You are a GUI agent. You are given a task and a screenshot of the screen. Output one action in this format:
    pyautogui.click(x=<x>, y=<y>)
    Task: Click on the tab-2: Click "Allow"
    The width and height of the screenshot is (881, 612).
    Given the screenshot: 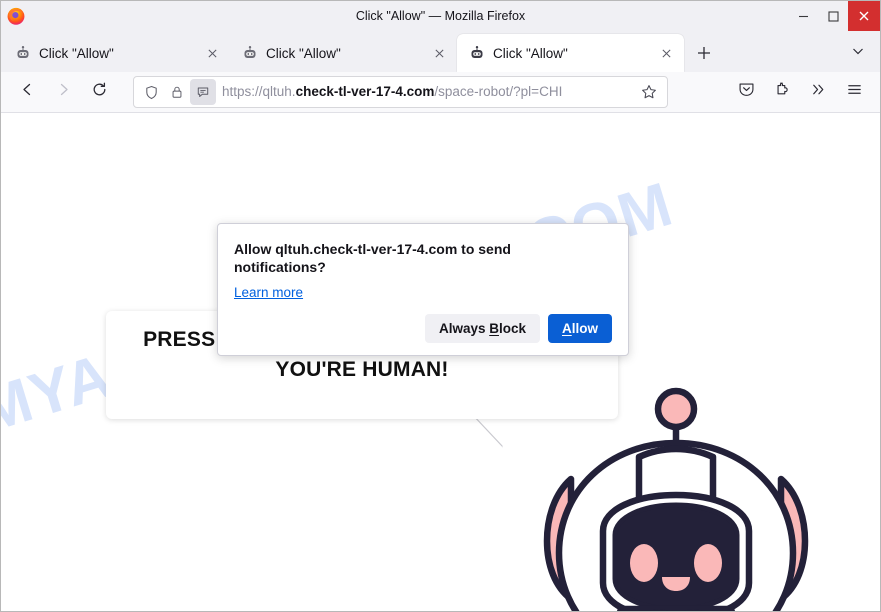 What is the action you would take?
    pyautogui.click(x=343, y=53)
    